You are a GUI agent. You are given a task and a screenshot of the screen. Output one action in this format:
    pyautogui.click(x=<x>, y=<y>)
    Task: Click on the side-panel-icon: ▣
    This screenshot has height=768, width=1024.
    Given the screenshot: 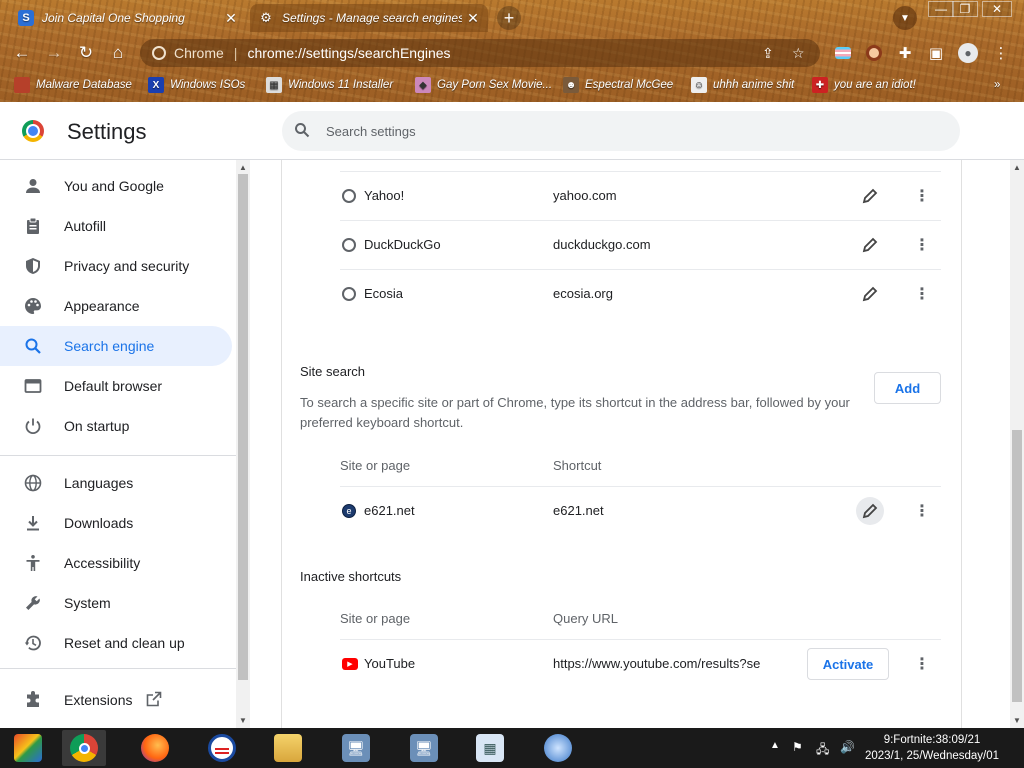 What is the action you would take?
    pyautogui.click(x=936, y=53)
    